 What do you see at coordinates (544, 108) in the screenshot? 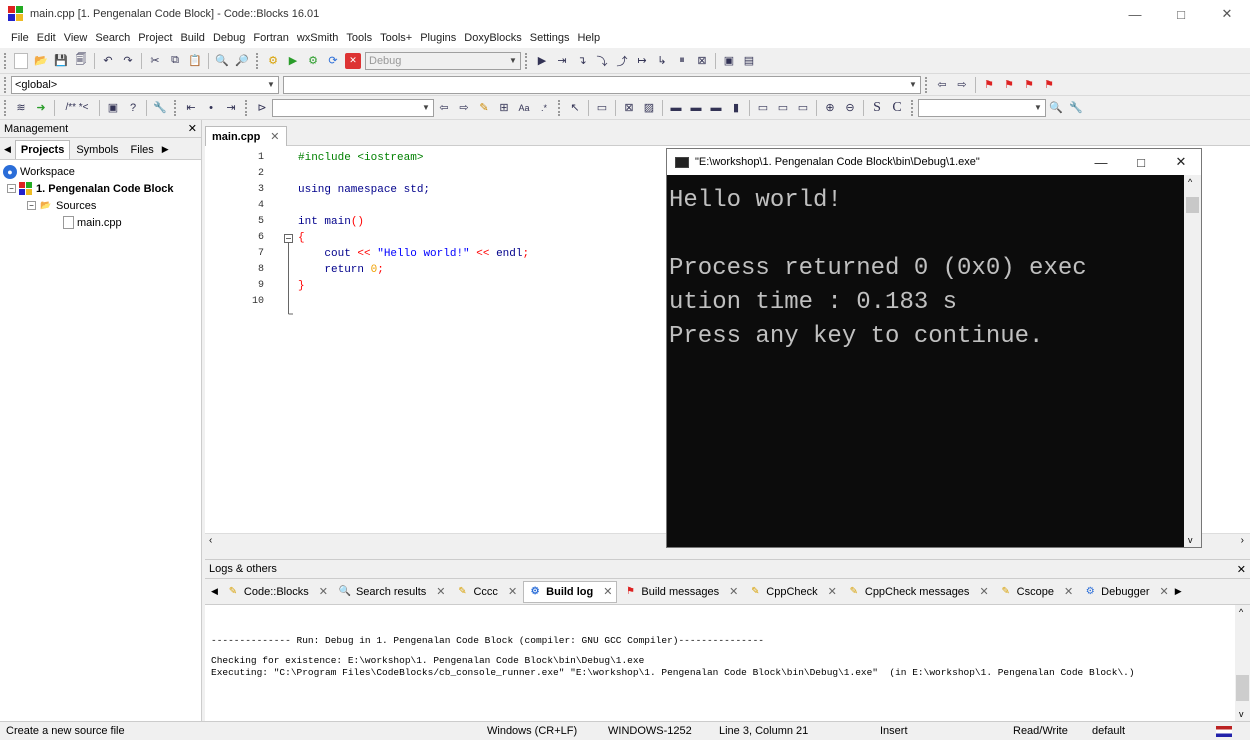
I see `regex-icon: .*` at bounding box center [544, 108].